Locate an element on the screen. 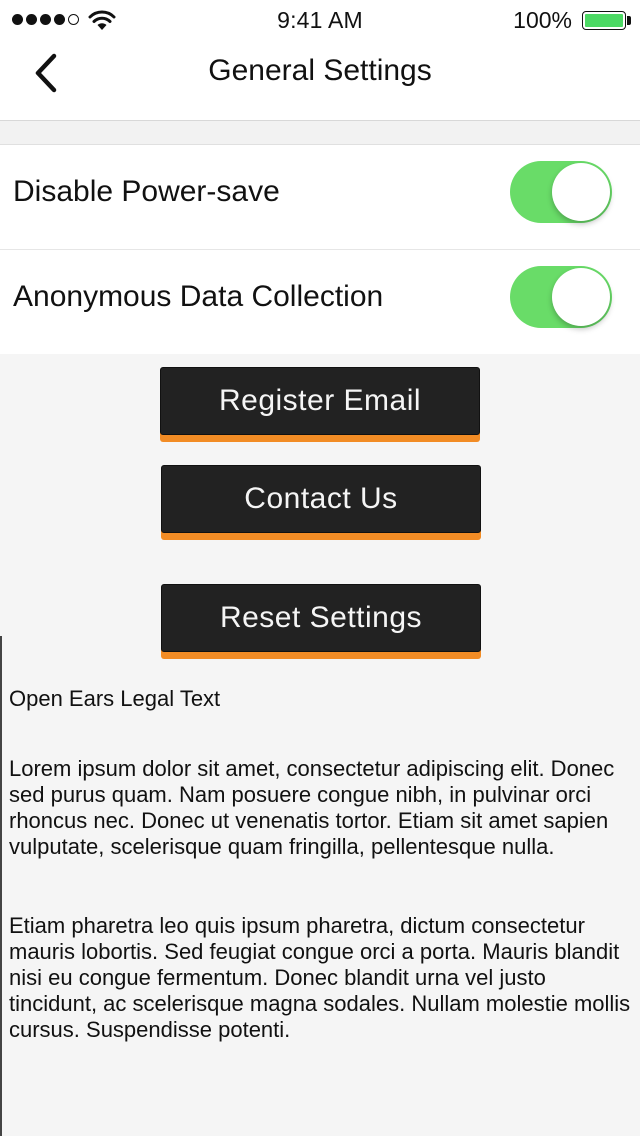 The height and width of the screenshot is (1136, 640). register-email-button: Register Email is located at coordinates (320, 401).